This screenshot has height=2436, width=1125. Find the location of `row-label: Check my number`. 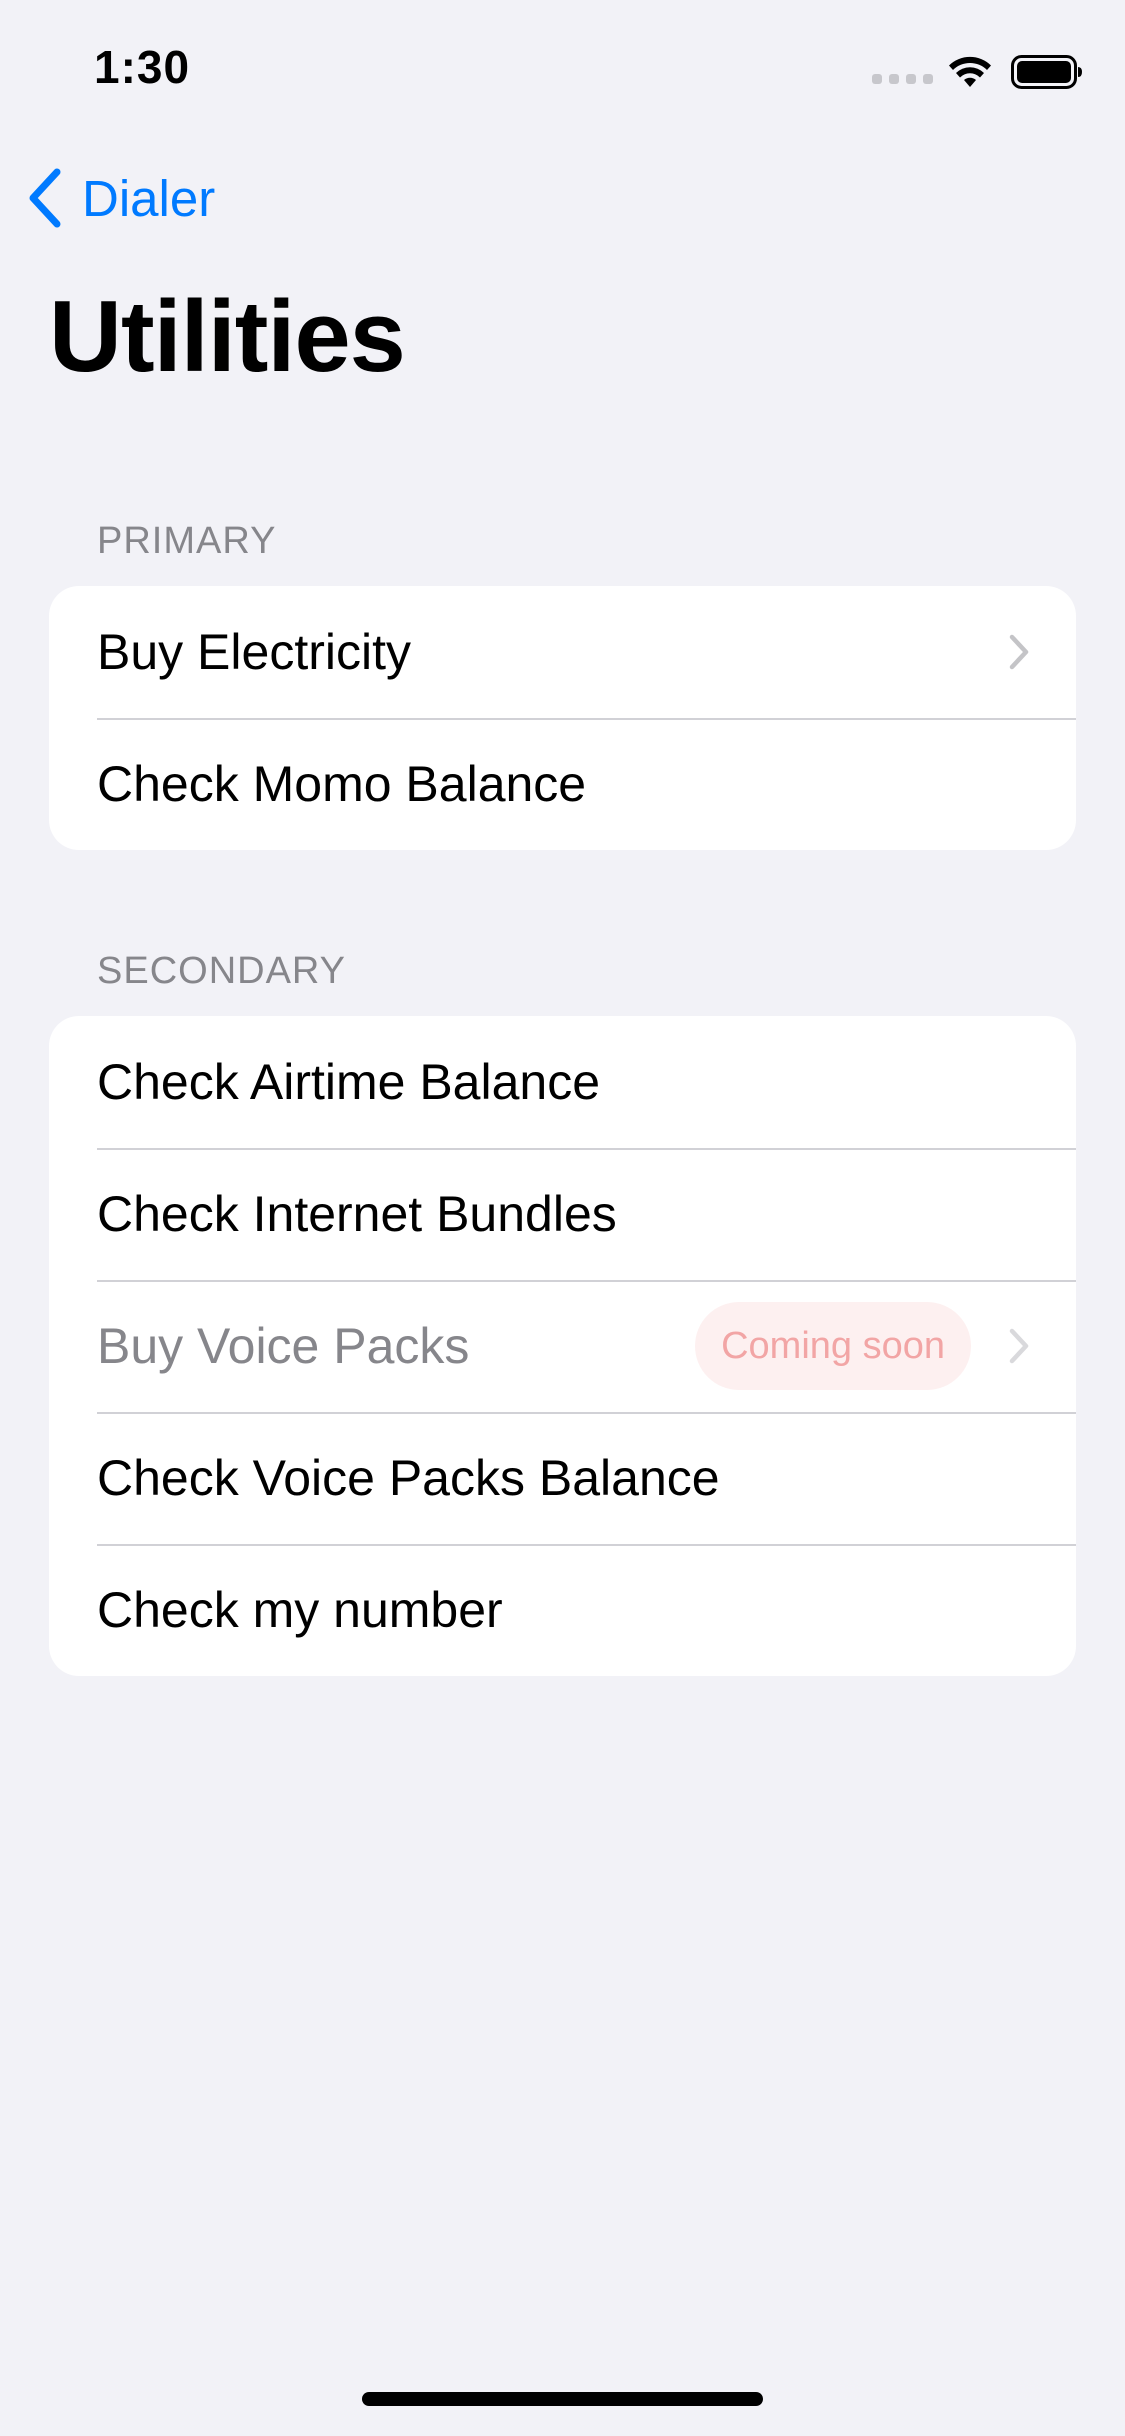

row-label: Check my number is located at coordinates (300, 1610).